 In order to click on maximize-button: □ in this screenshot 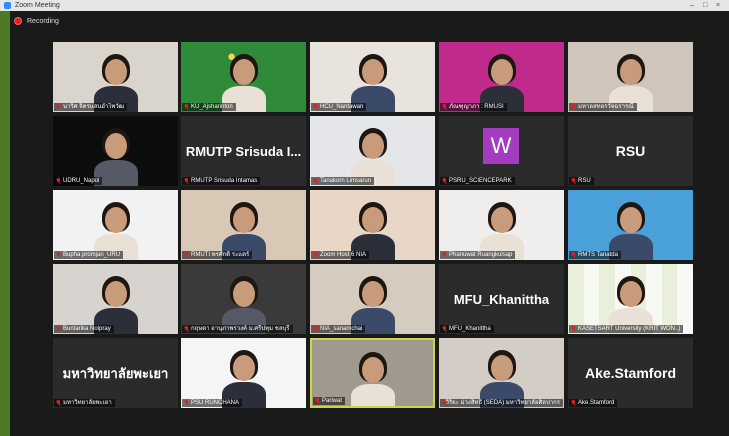, I will do `click(705, 5)`.